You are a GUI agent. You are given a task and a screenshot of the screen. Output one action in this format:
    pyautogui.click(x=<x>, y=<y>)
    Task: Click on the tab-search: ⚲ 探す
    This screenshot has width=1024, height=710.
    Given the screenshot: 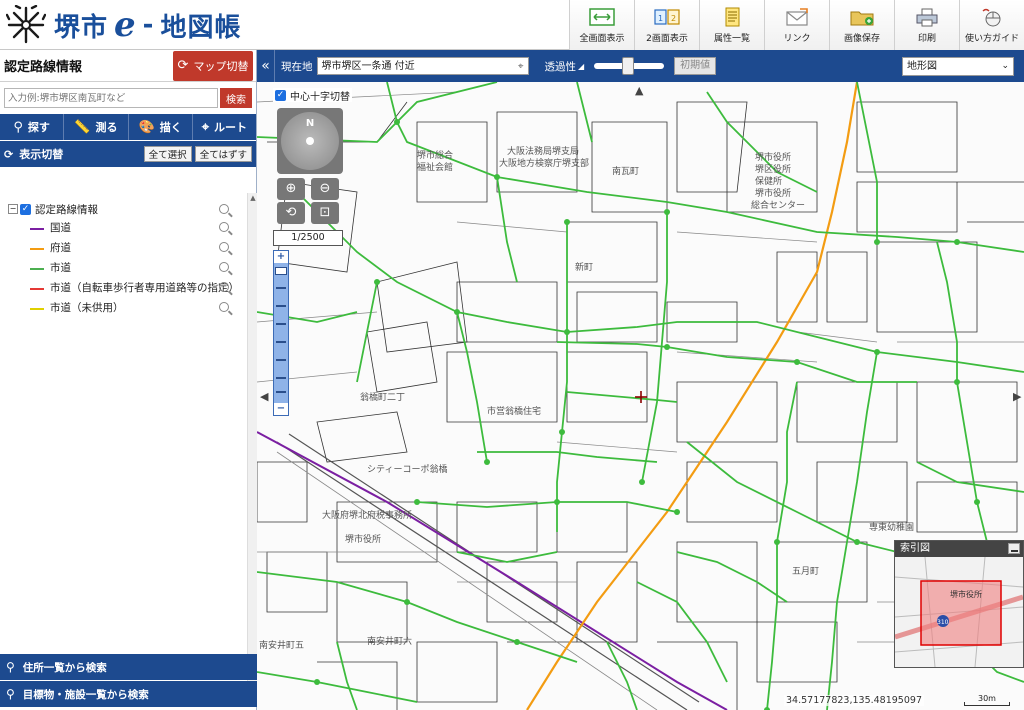 What is the action you would take?
    pyautogui.click(x=32, y=127)
    